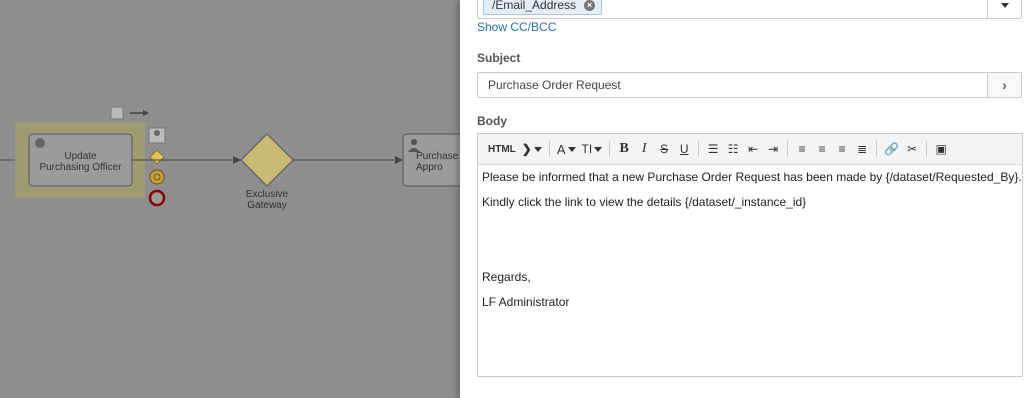 This screenshot has height=398, width=1035. Describe the element at coordinates (592, 149) in the screenshot. I see `font-size-dropdown: TI` at that location.